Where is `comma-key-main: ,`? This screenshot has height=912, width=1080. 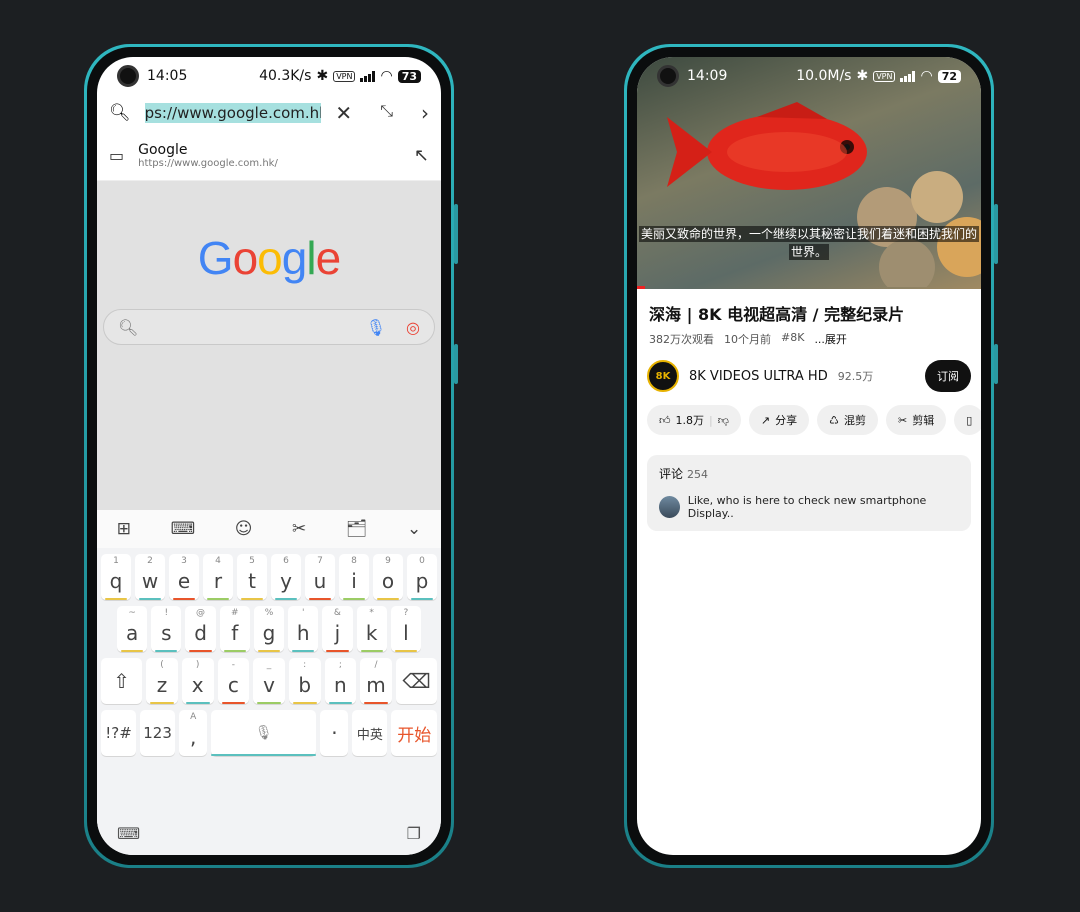
comma-key-main: , is located at coordinates (193, 737).